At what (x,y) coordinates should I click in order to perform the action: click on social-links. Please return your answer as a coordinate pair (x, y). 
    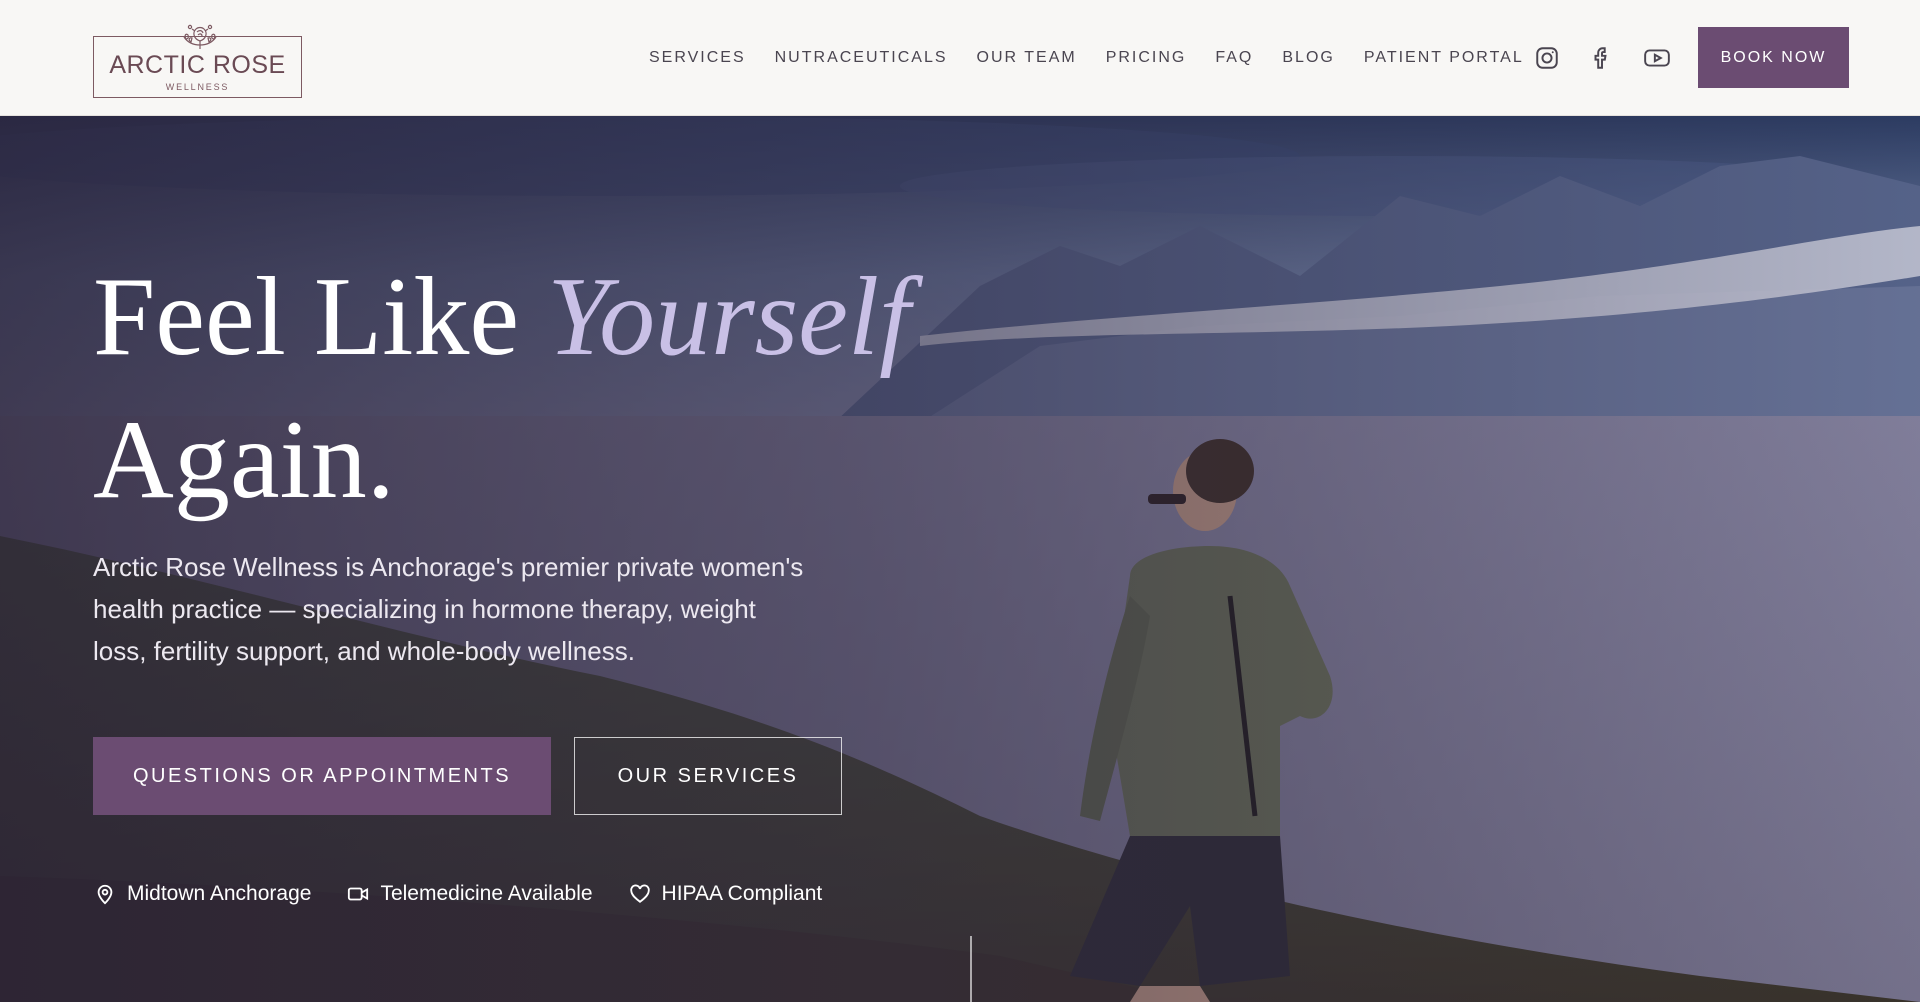
    Looking at the image, I should click on (1602, 58).